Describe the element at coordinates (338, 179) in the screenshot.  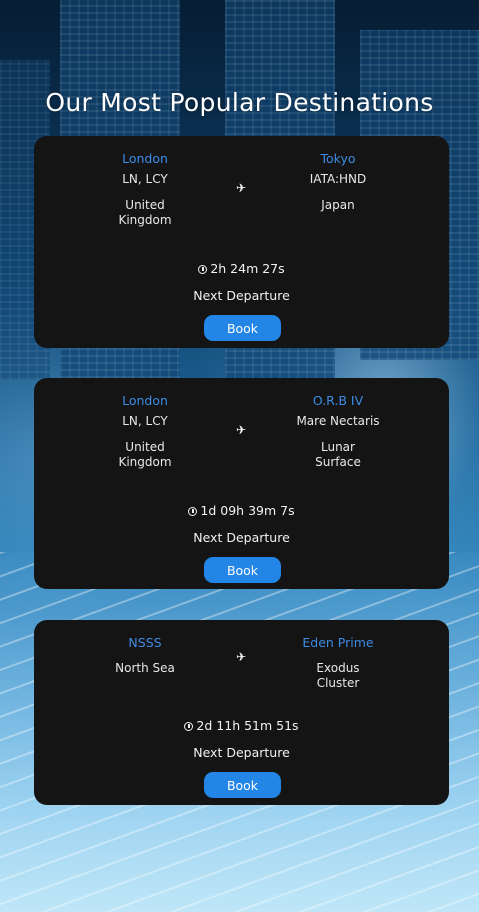
I see `destination-code: IATA:HND` at that location.